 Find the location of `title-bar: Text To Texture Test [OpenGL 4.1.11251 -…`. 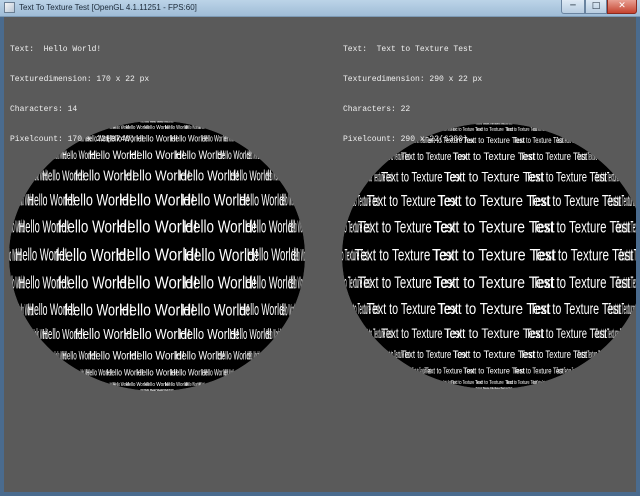

title-bar: Text To Texture Test [OpenGL 4.1.11251 -… is located at coordinates (320, 8).